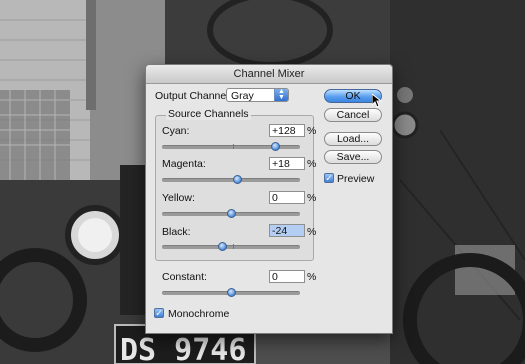  Describe the element at coordinates (329, 178) in the screenshot. I see `preview-checkbox: ✓` at that location.